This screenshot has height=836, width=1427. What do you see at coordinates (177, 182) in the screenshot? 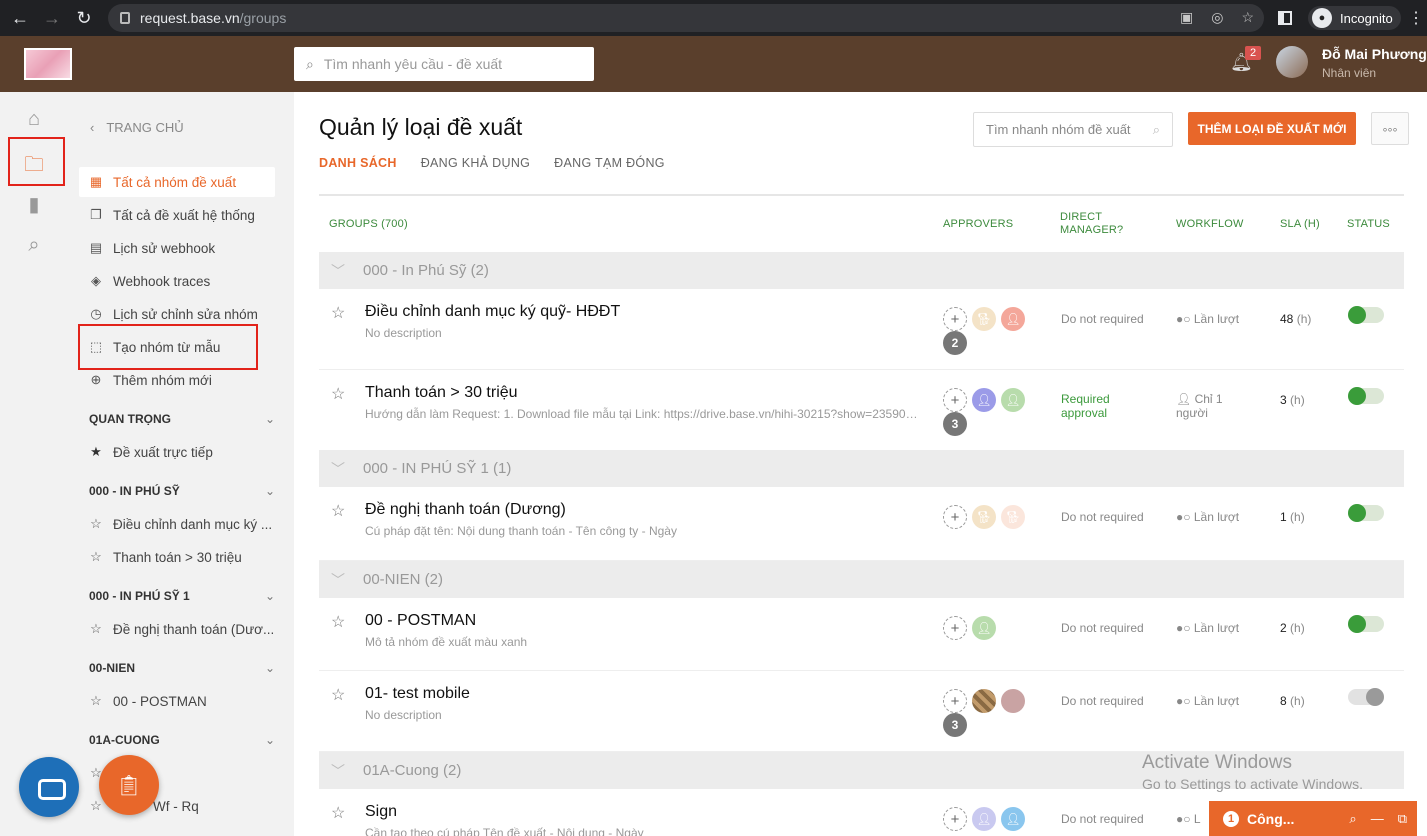
I see `sidebar-item-all-groups: ▦ Tất cả nhóm đề xuất` at bounding box center [177, 182].